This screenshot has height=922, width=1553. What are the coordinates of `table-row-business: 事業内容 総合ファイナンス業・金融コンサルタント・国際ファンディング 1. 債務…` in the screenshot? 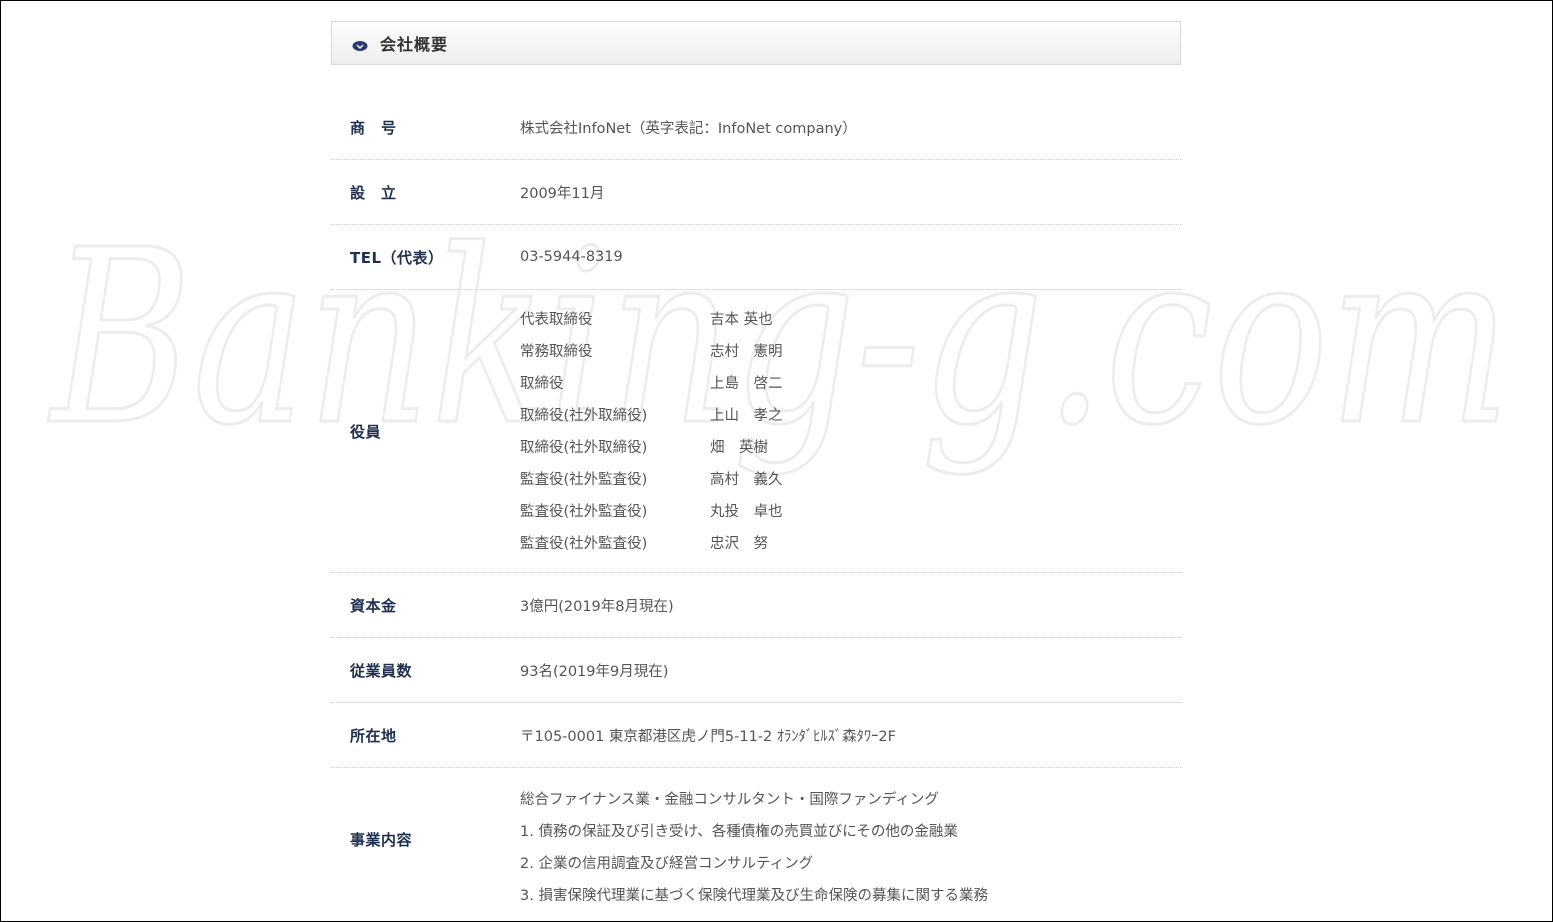 It's located at (756, 839).